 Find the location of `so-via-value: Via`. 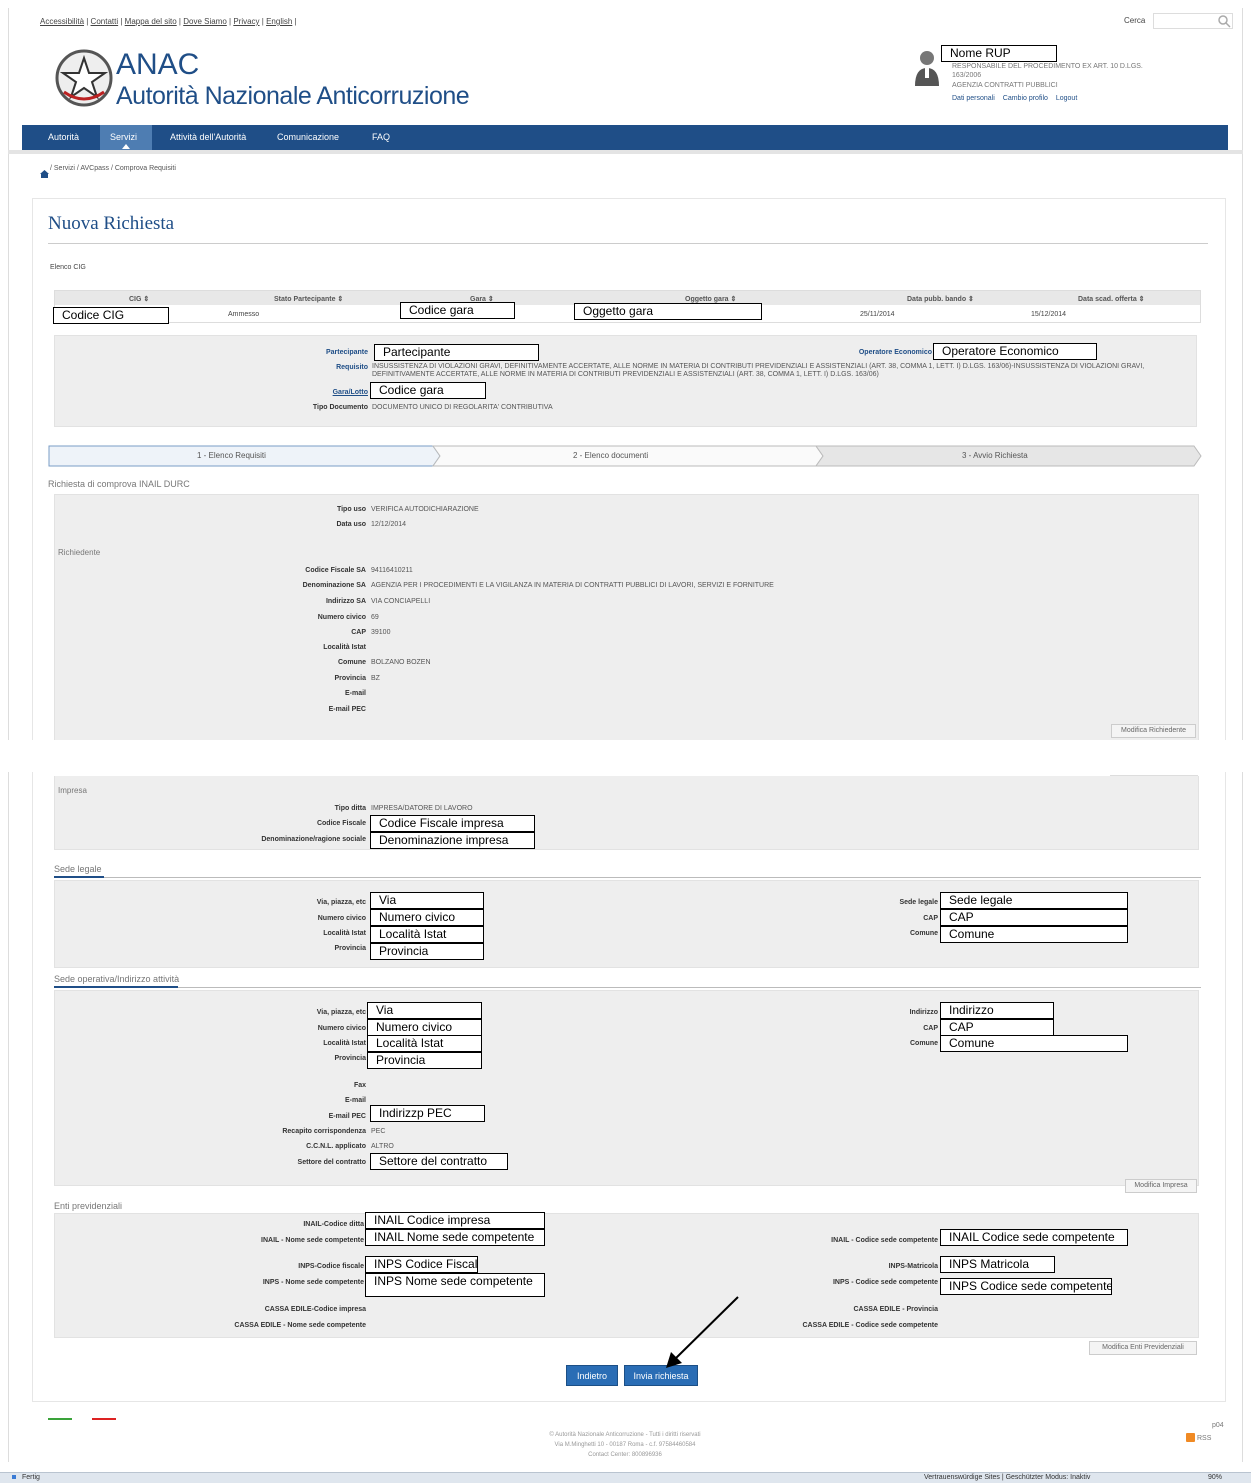

so-via-value: Via is located at coordinates (424, 1010).